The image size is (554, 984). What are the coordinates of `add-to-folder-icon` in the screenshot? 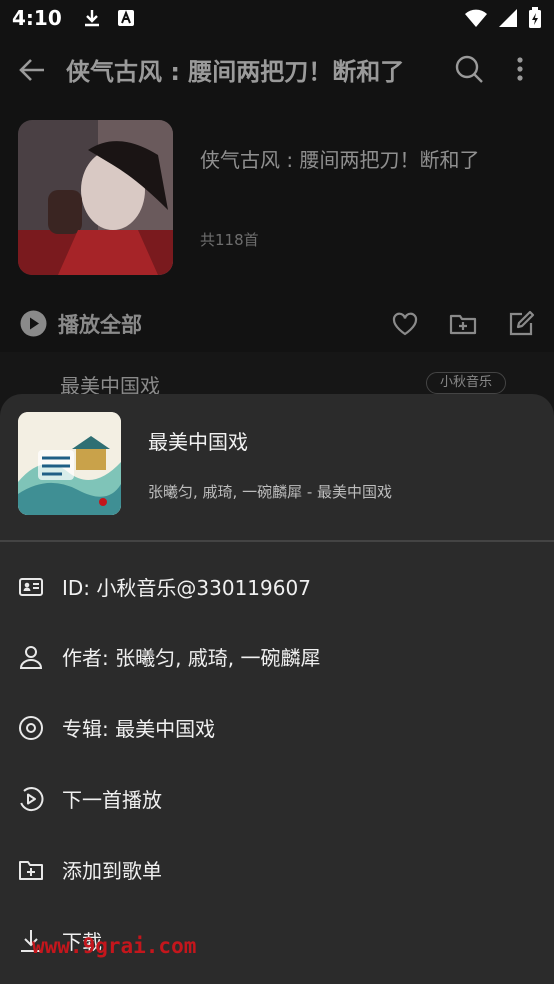 It's located at (31, 870).